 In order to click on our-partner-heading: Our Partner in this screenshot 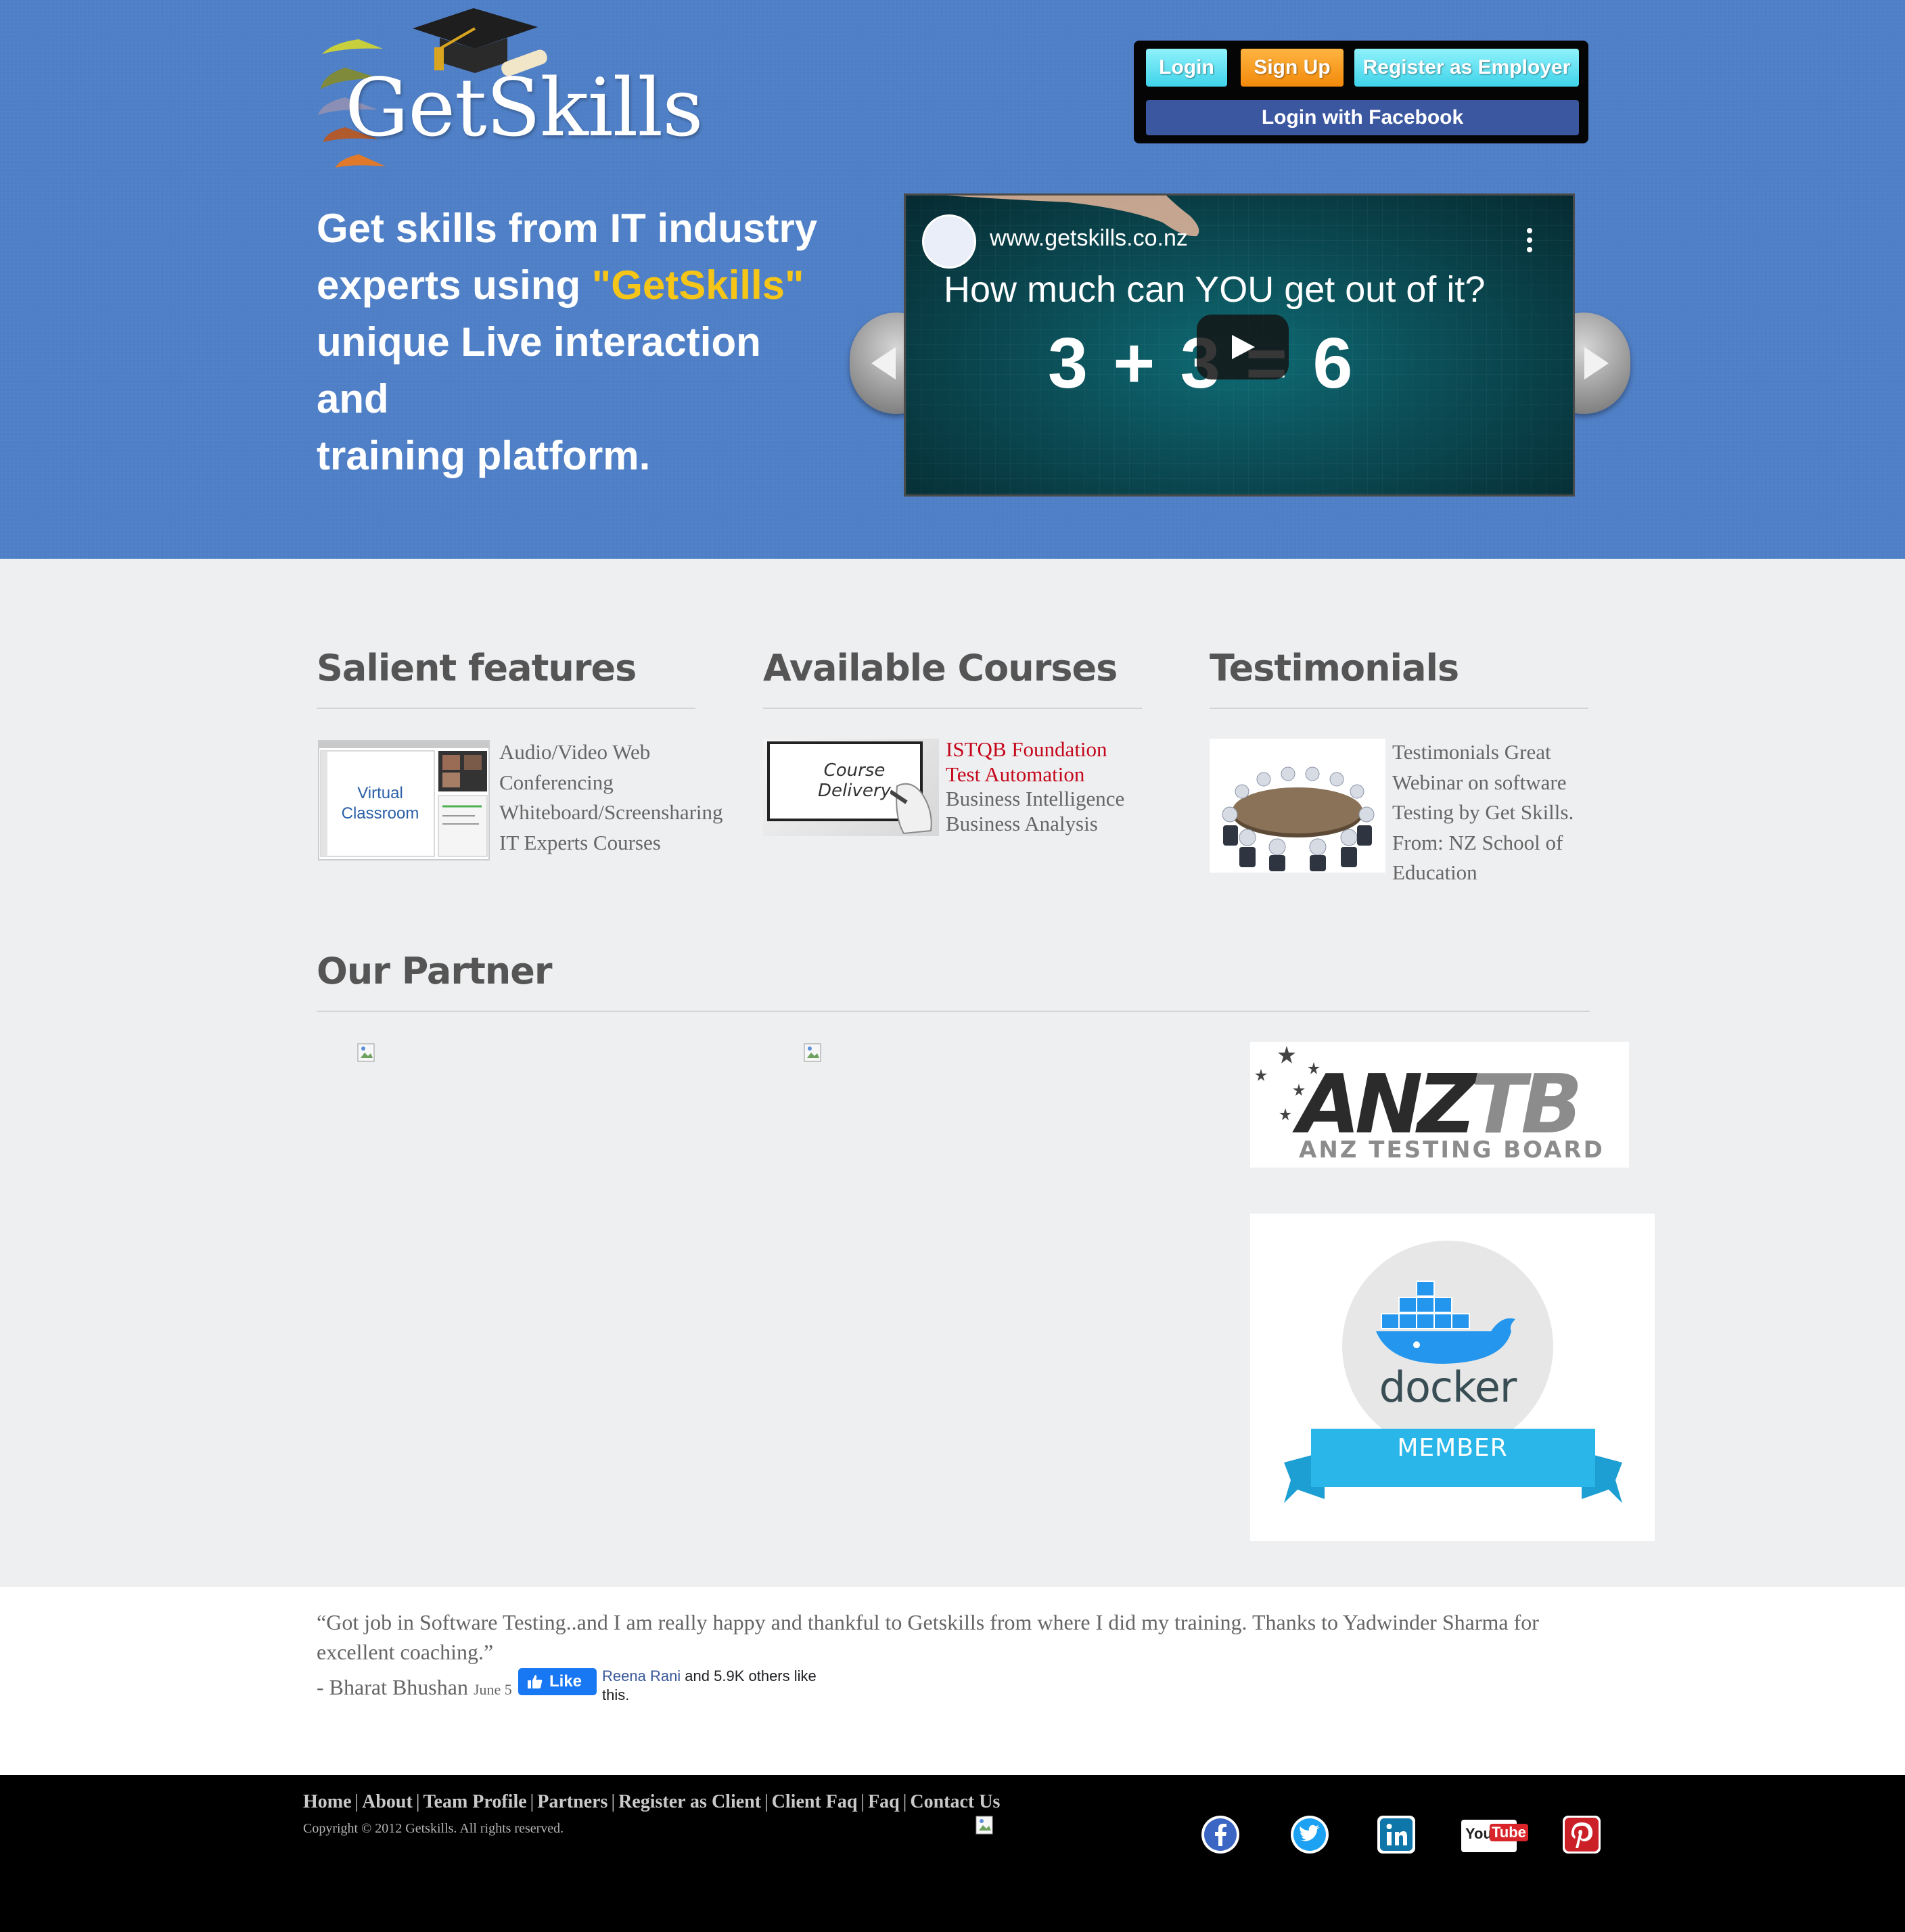, I will do `click(434, 971)`.